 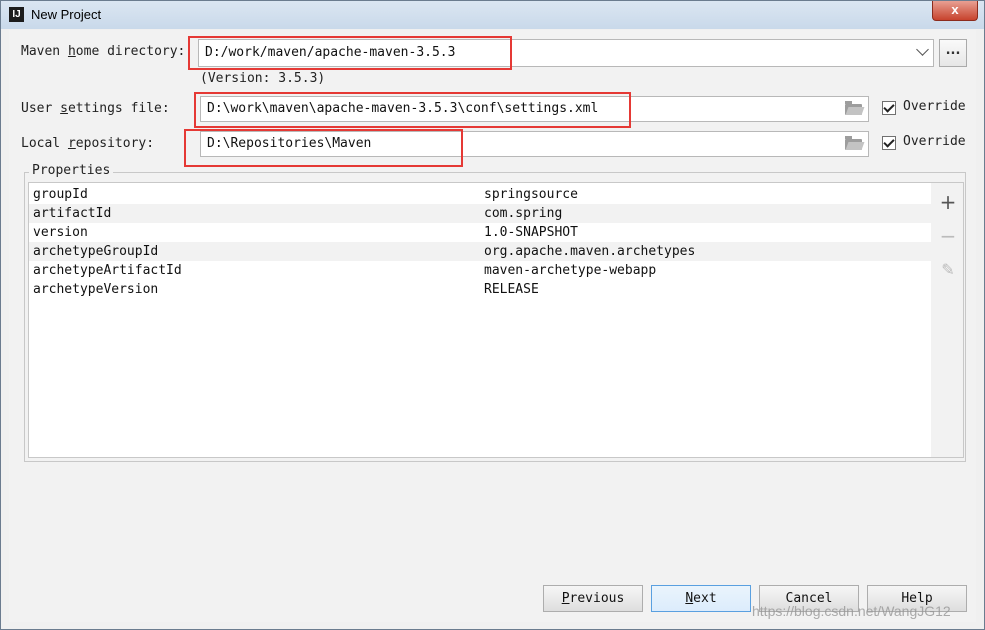 What do you see at coordinates (480, 194) in the screenshot?
I see `table-row: groupId springsource` at bounding box center [480, 194].